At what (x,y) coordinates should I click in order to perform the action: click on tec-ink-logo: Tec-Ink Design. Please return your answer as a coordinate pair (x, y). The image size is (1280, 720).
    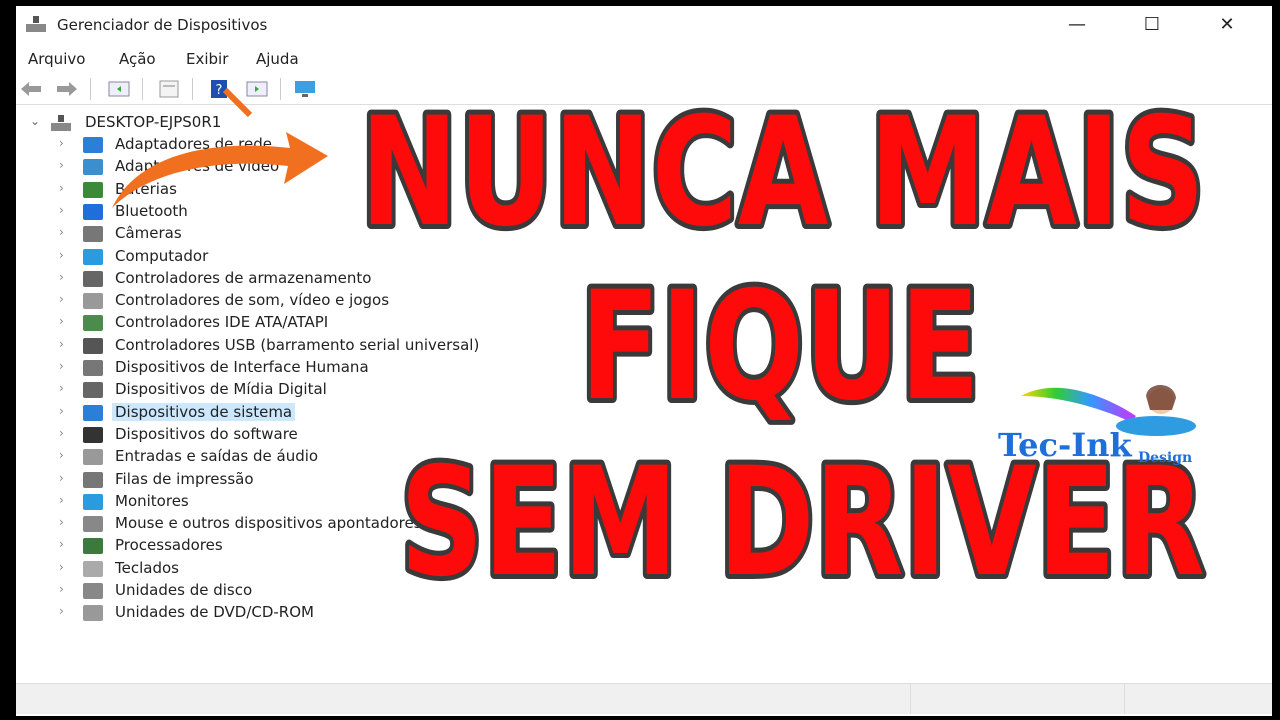
    Looking at the image, I should click on (1101, 423).